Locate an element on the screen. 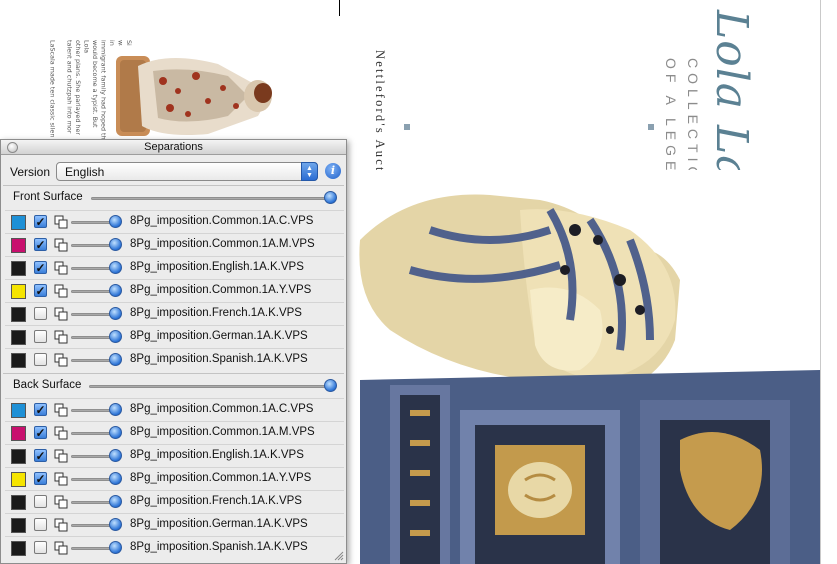 This screenshot has height=564, width=837. version-select: English ▲ ▼ is located at coordinates (187, 171).